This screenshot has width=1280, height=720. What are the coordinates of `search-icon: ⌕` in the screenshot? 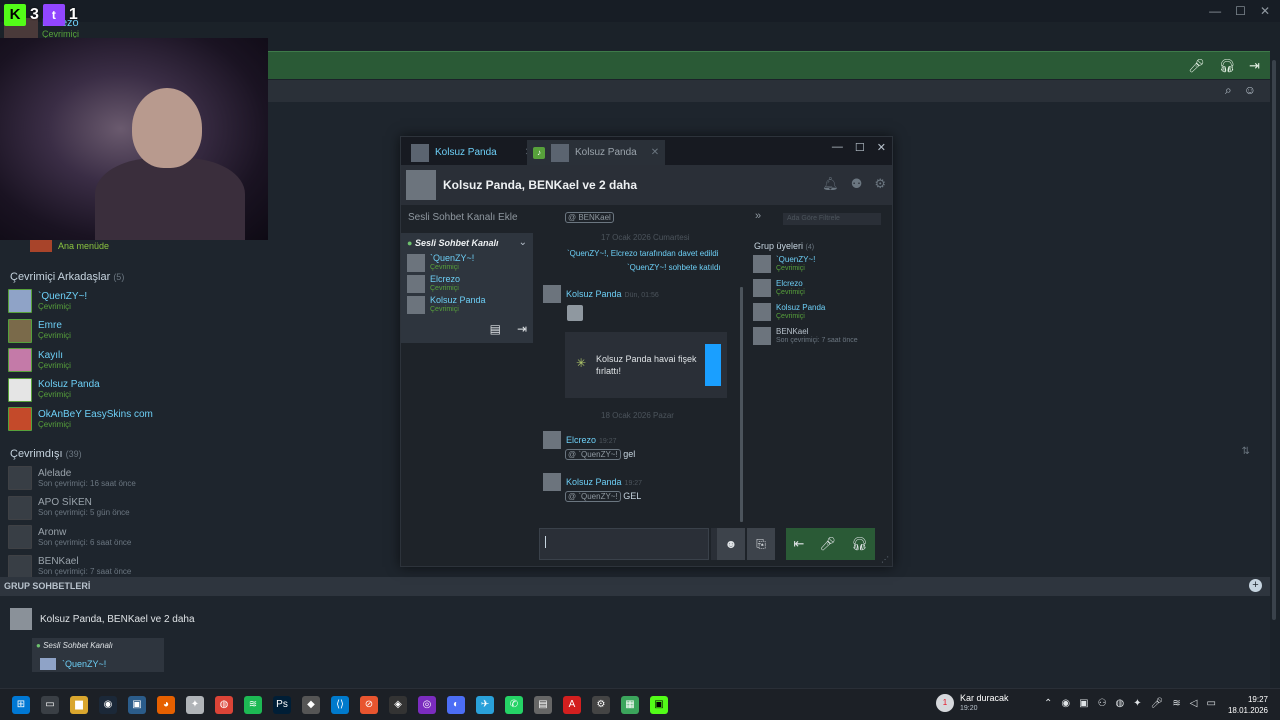 It's located at (1228, 90).